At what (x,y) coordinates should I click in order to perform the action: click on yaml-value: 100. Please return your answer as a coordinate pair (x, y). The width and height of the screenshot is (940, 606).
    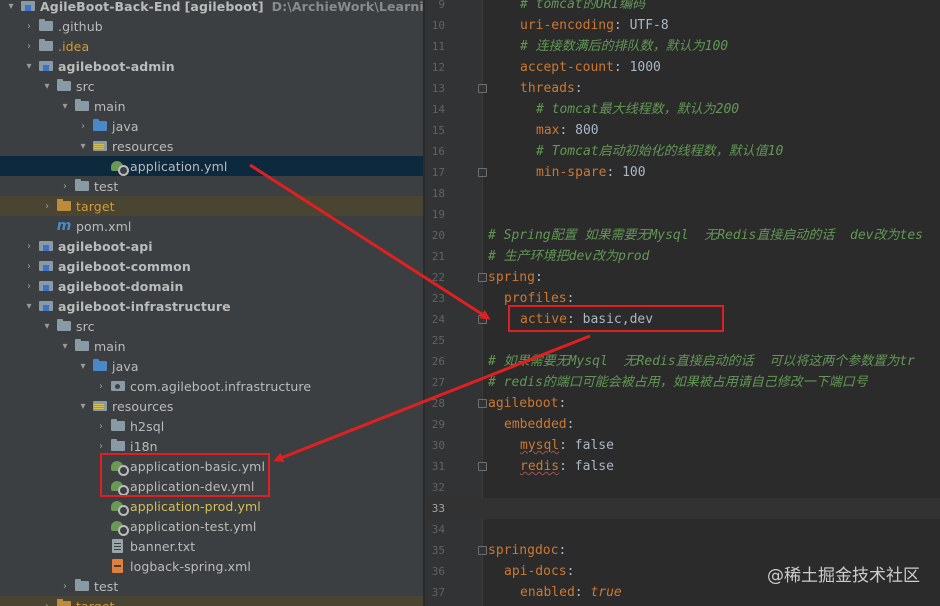
    Looking at the image, I should click on (634, 172).